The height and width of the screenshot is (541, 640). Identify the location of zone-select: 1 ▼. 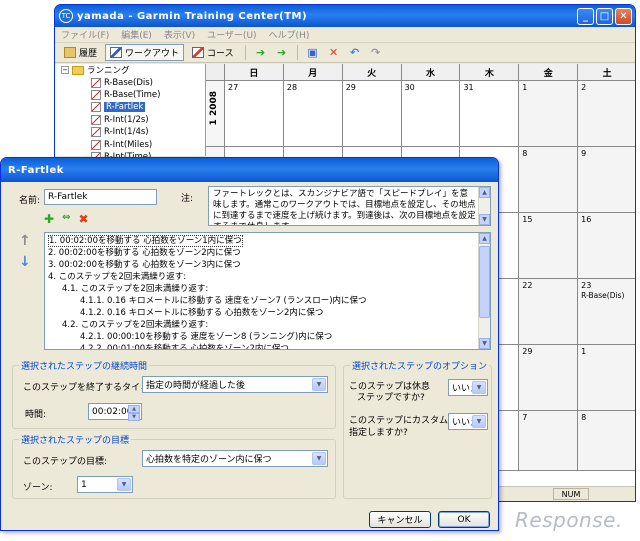
(105, 484).